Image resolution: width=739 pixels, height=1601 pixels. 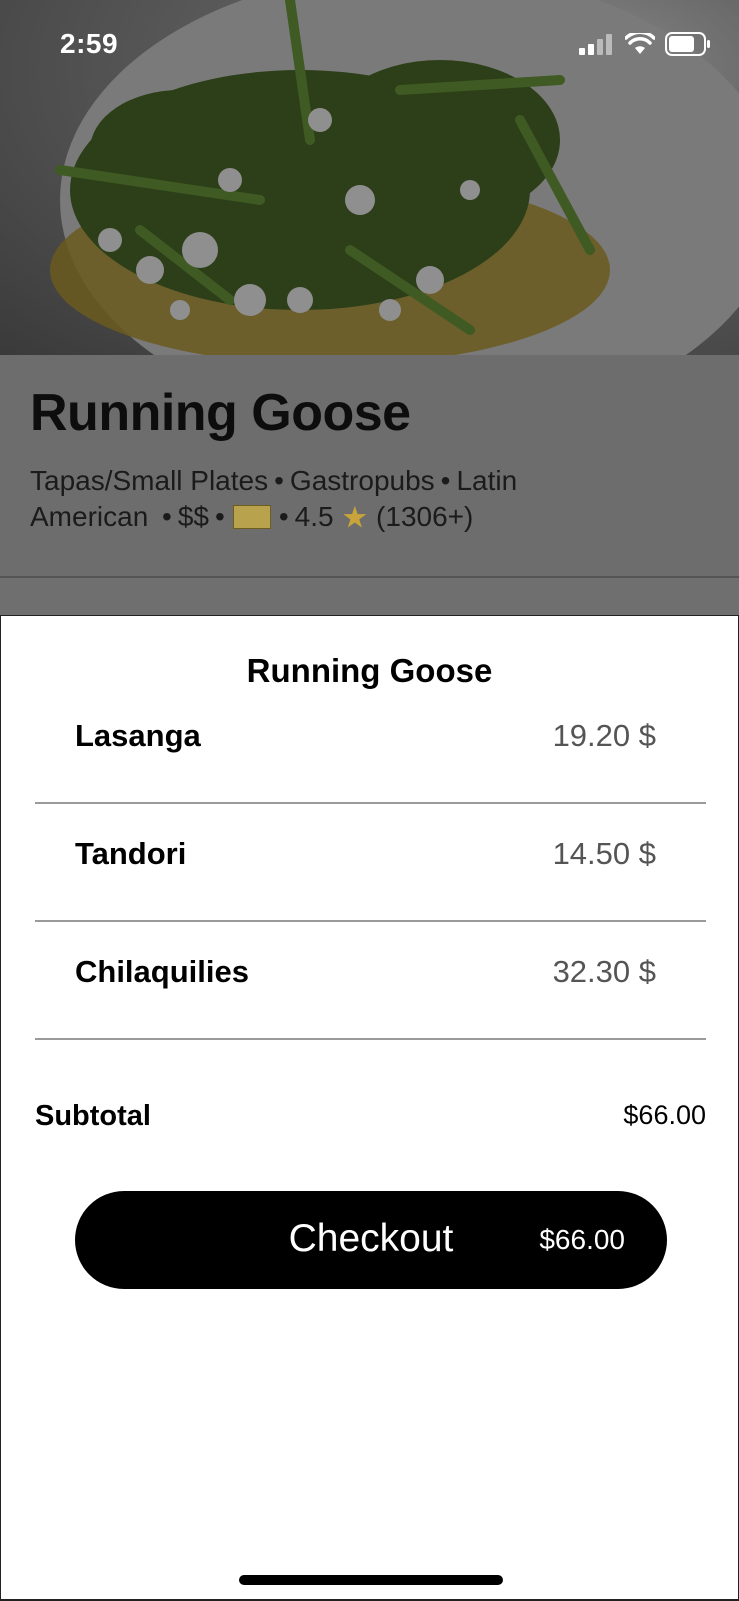 I want to click on checkout-amount: $66.00, so click(x=582, y=1239).